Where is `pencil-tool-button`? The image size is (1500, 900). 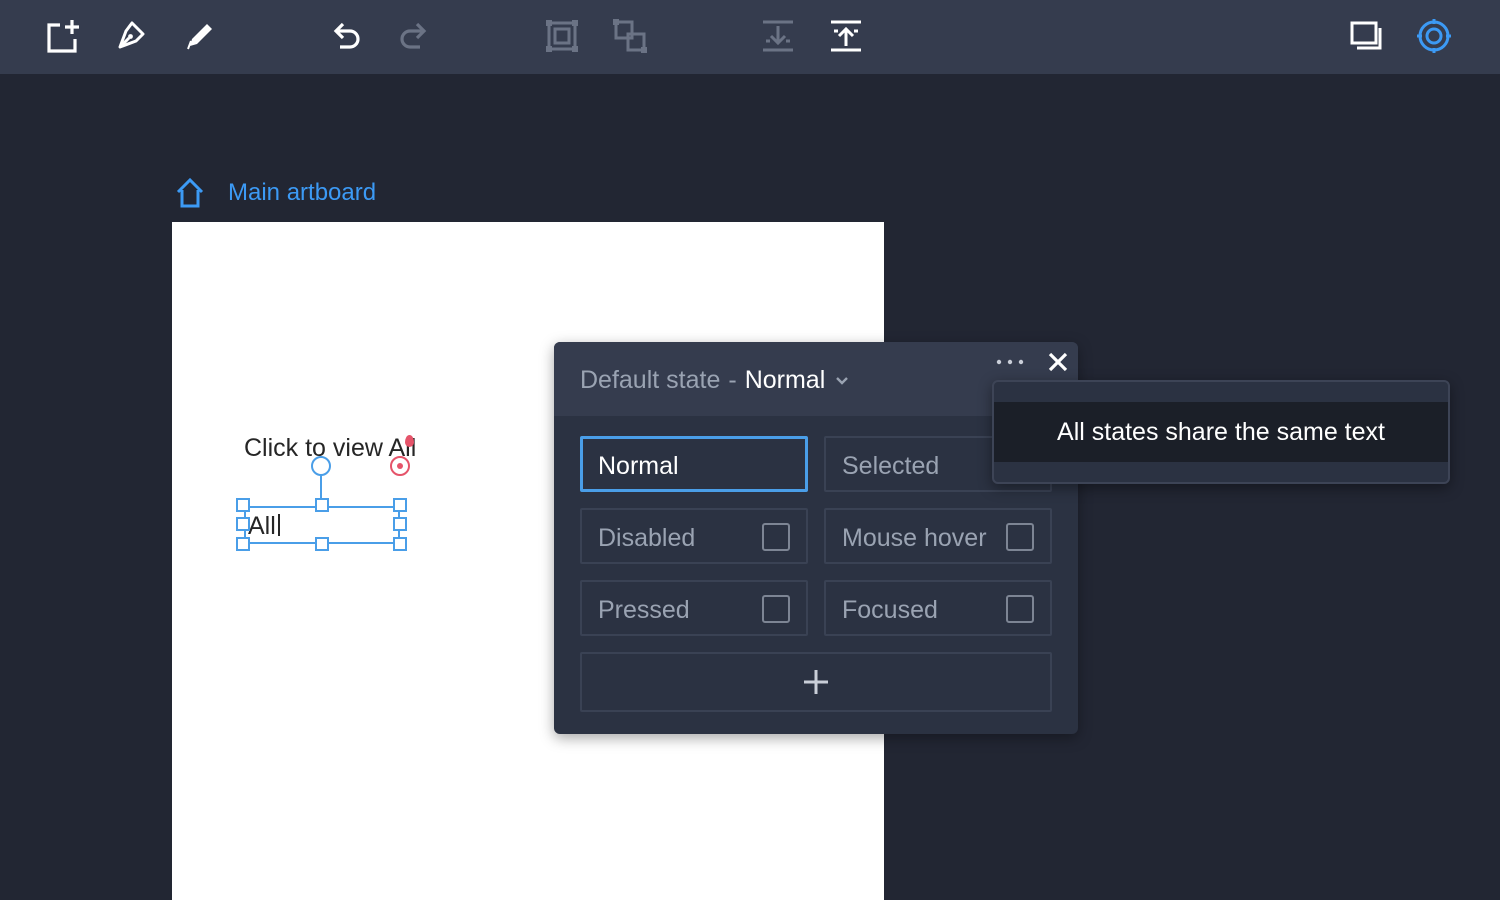 pencil-tool-button is located at coordinates (200, 36).